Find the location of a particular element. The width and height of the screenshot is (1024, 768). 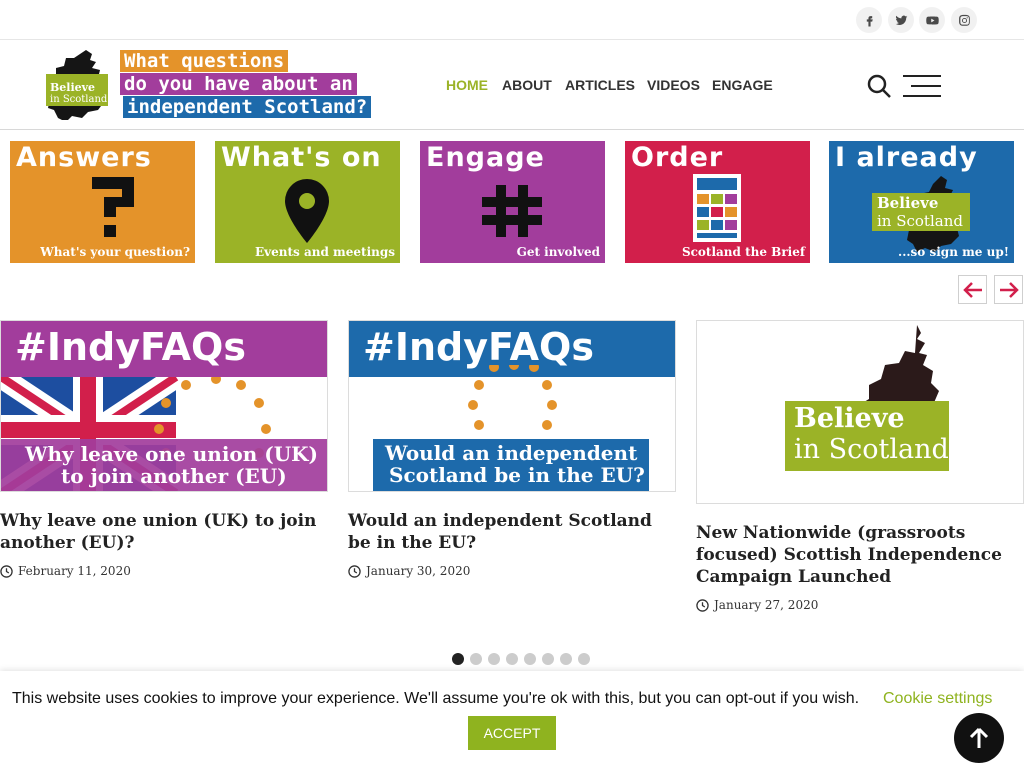

tile-badge-line1: Believe is located at coordinates (908, 203).